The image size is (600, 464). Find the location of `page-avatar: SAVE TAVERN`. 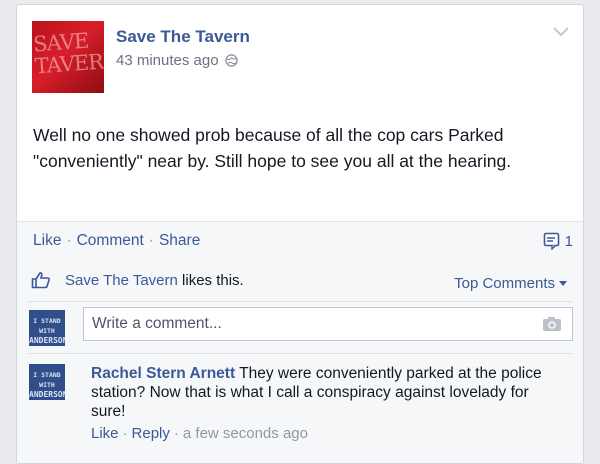

page-avatar: SAVE TAVERN is located at coordinates (68, 57).